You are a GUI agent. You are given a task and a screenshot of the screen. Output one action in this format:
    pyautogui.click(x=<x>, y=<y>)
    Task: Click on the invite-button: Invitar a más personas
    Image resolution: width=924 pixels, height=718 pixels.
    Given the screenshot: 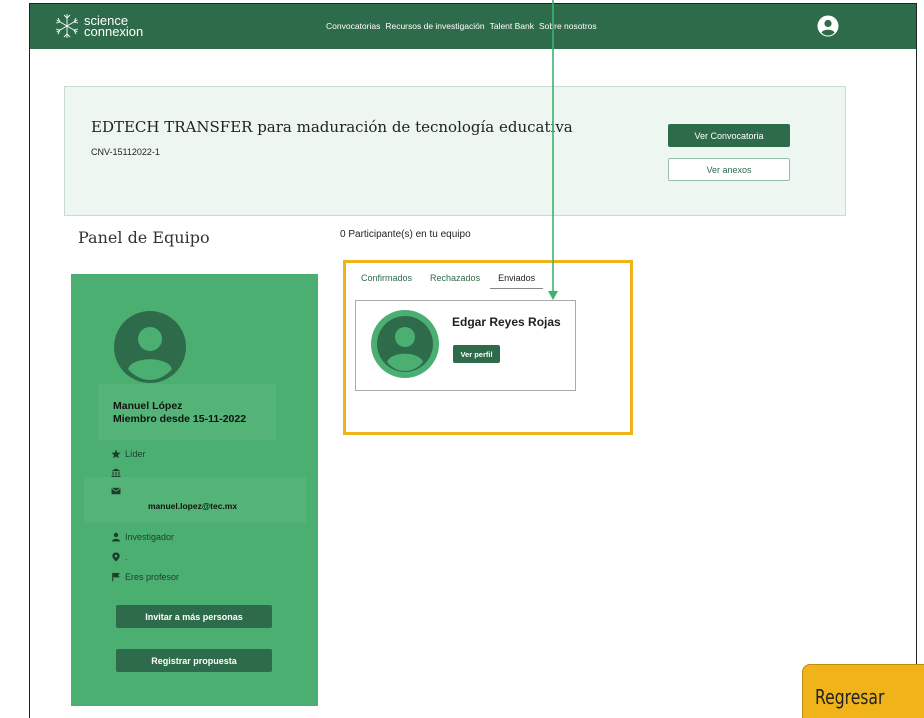 What is the action you would take?
    pyautogui.click(x=194, y=616)
    